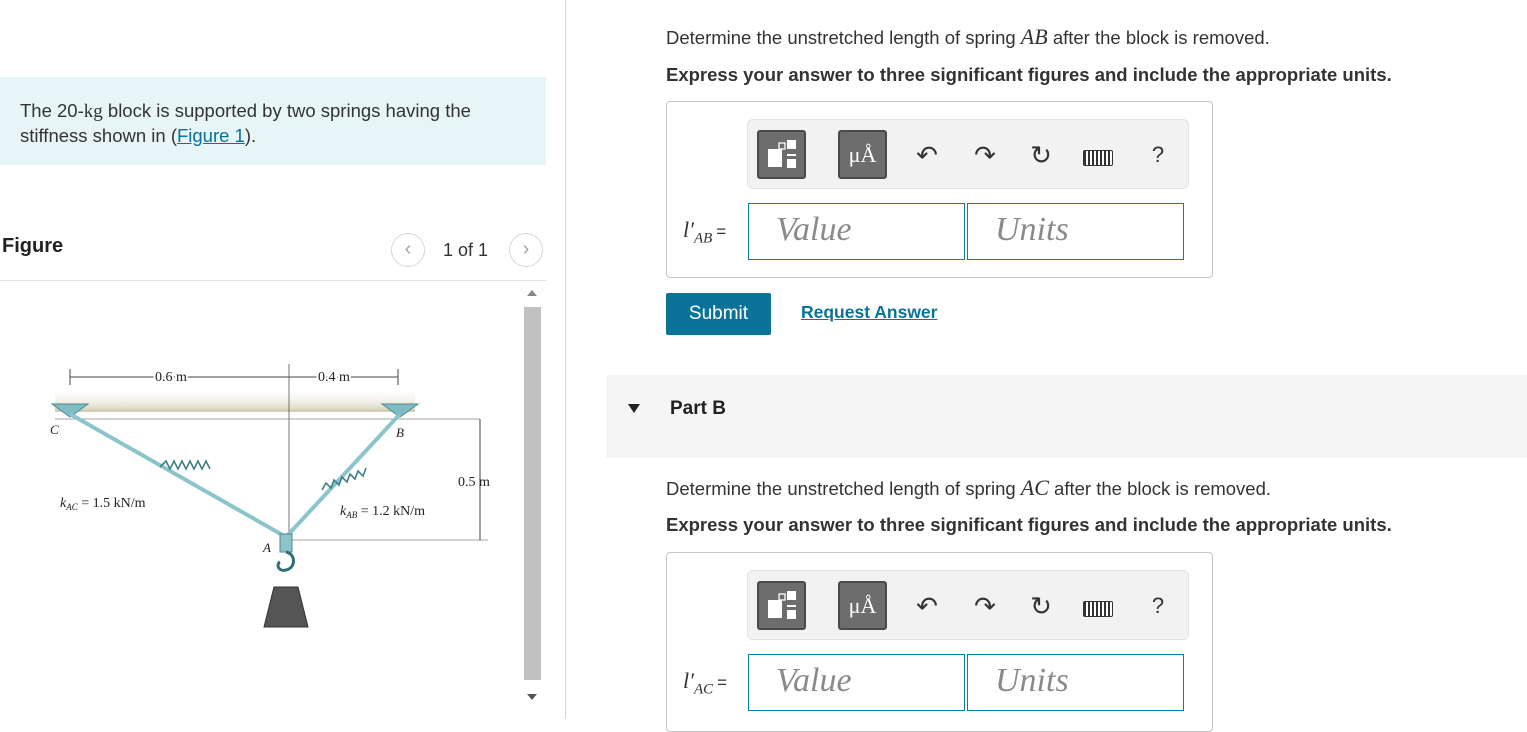 This screenshot has width=1527, height=732. What do you see at coordinates (856, 231) in the screenshot?
I see `value-input: Value` at bounding box center [856, 231].